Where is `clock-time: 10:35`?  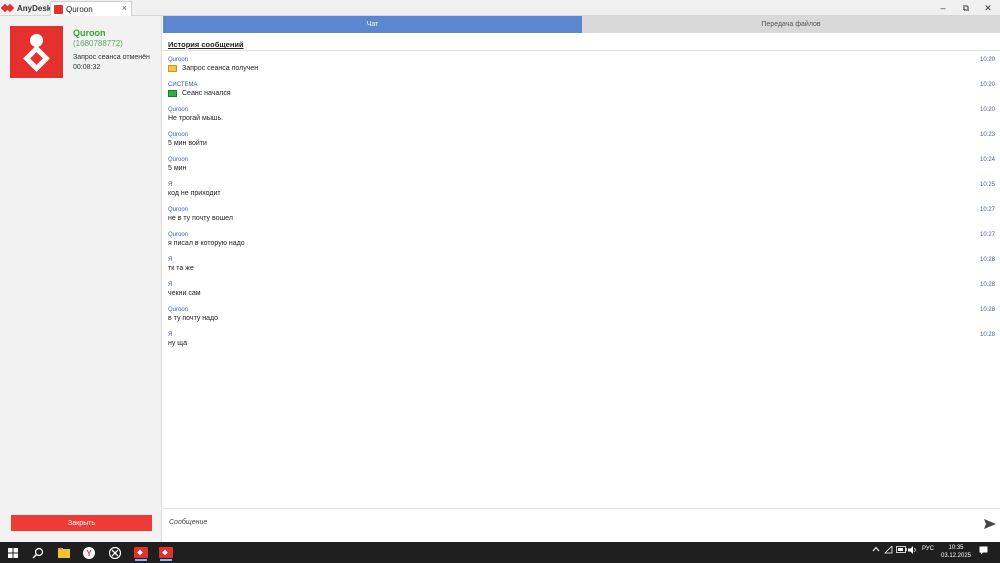
clock-time: 10:35 is located at coordinates (956, 548).